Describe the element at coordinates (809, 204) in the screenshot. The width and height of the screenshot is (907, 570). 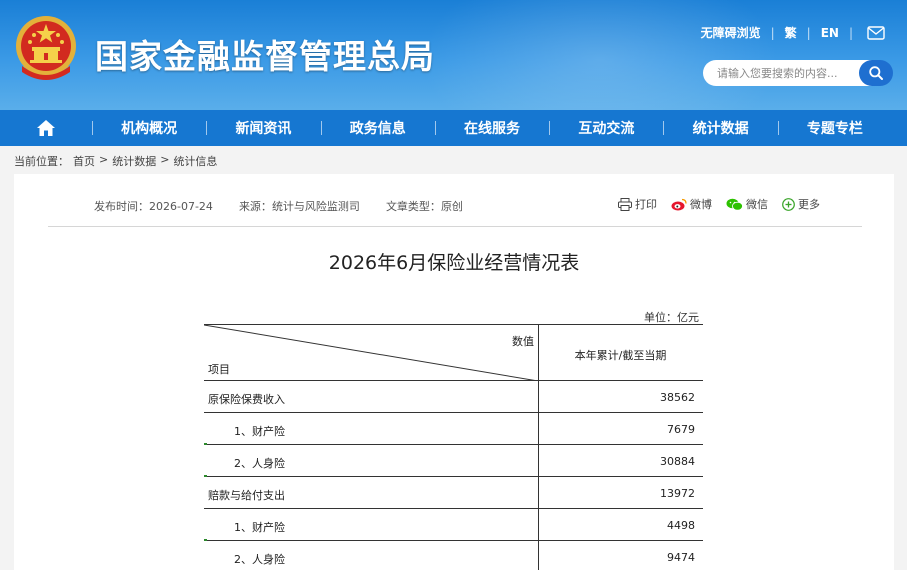
I see `more-label: 更多` at that location.